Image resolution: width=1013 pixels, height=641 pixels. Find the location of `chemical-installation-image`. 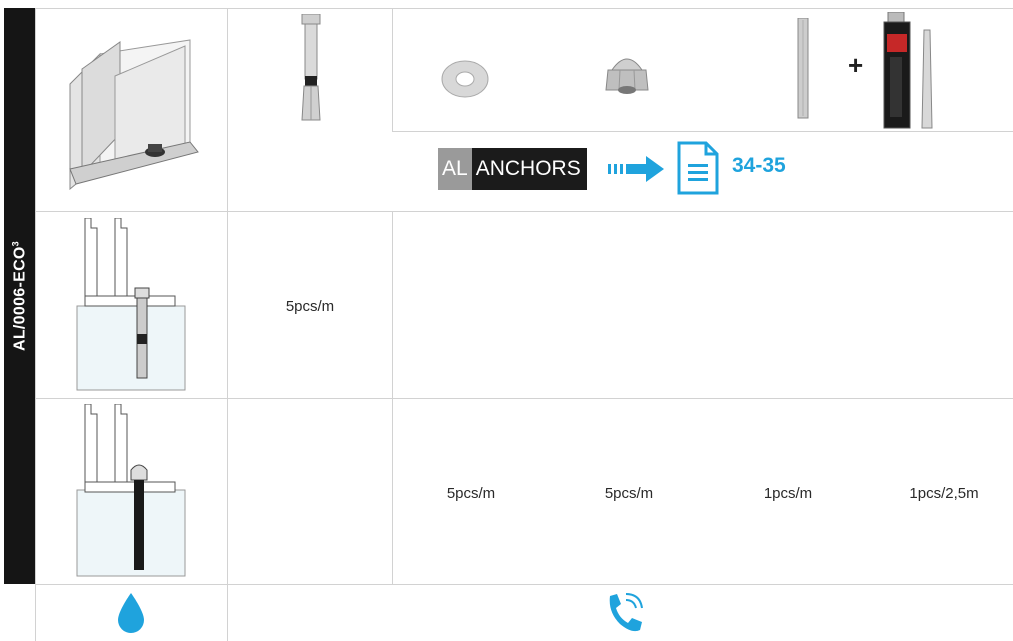

chemical-installation-image is located at coordinates (131, 490).